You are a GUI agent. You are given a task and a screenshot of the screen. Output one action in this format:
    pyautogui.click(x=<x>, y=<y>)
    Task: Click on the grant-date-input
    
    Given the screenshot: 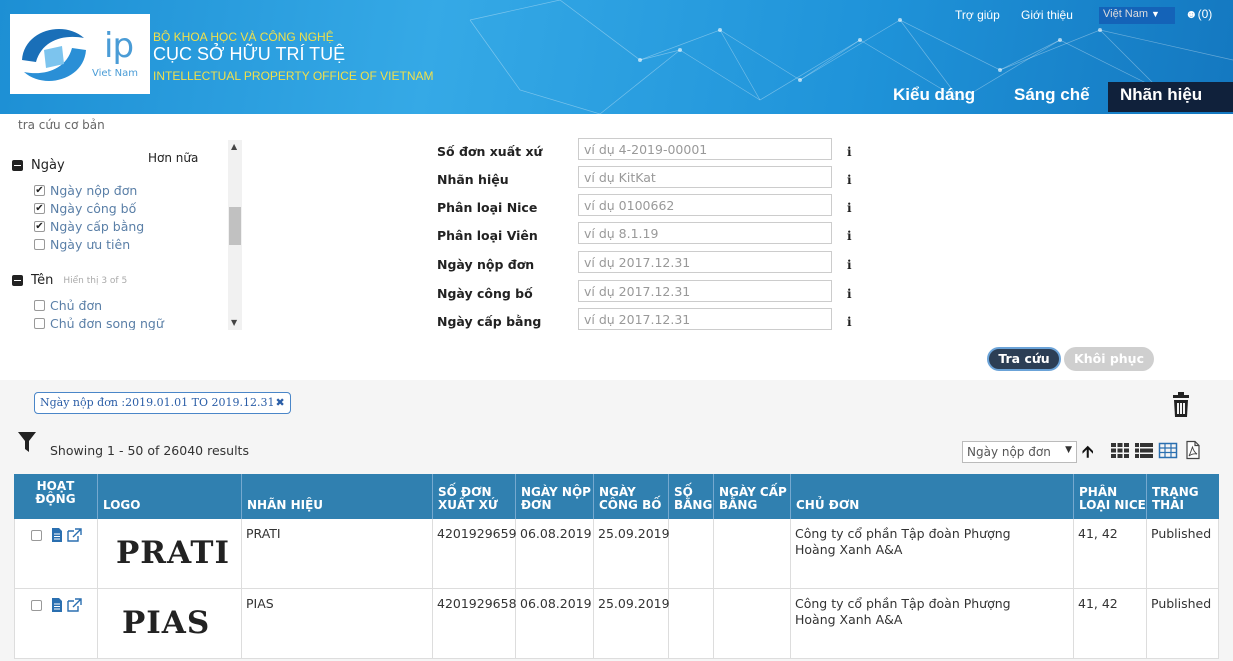 What is the action you would take?
    pyautogui.click(x=705, y=319)
    